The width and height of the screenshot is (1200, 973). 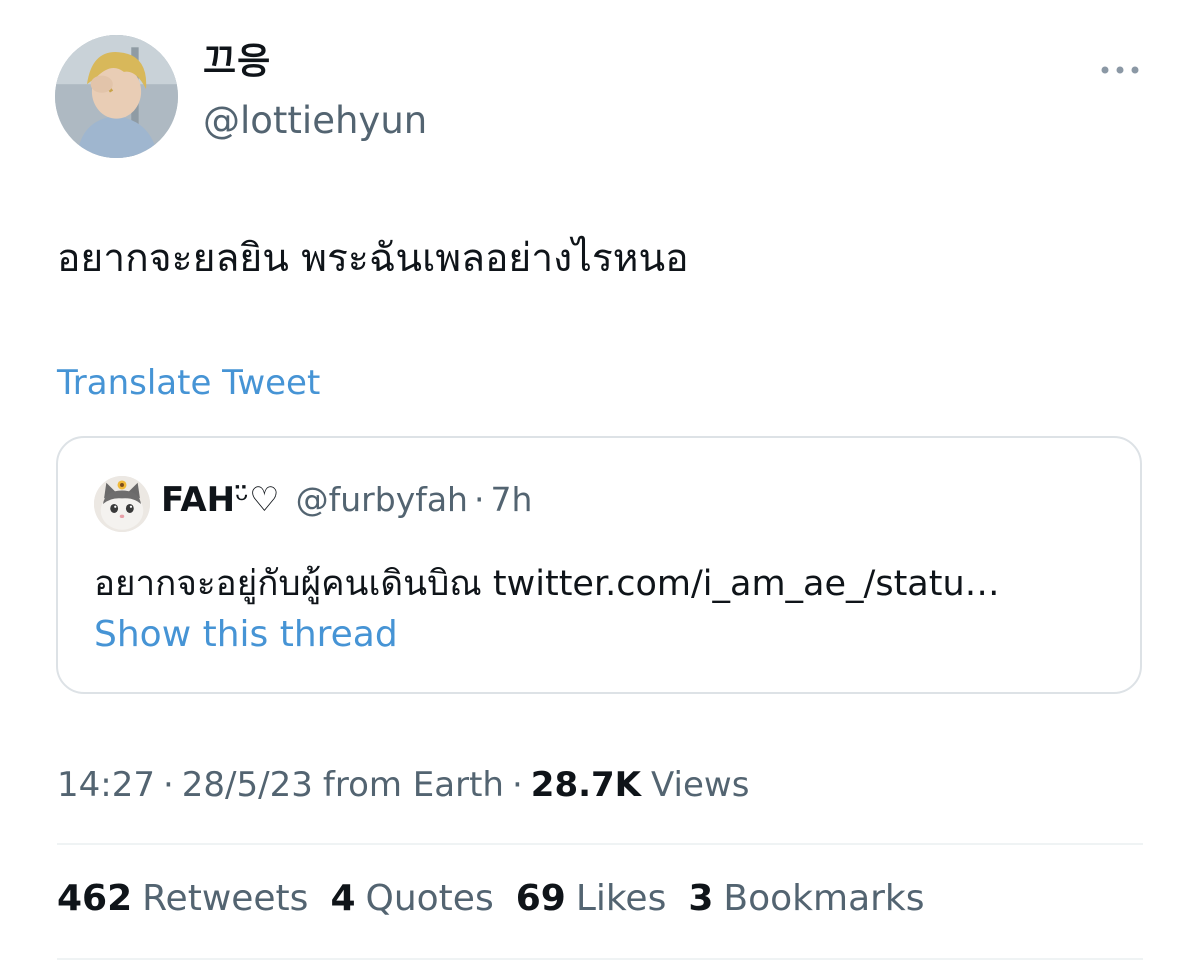 What do you see at coordinates (257, 500) in the screenshot?
I see `quote-name-emoji: ᵕ̈♡` at bounding box center [257, 500].